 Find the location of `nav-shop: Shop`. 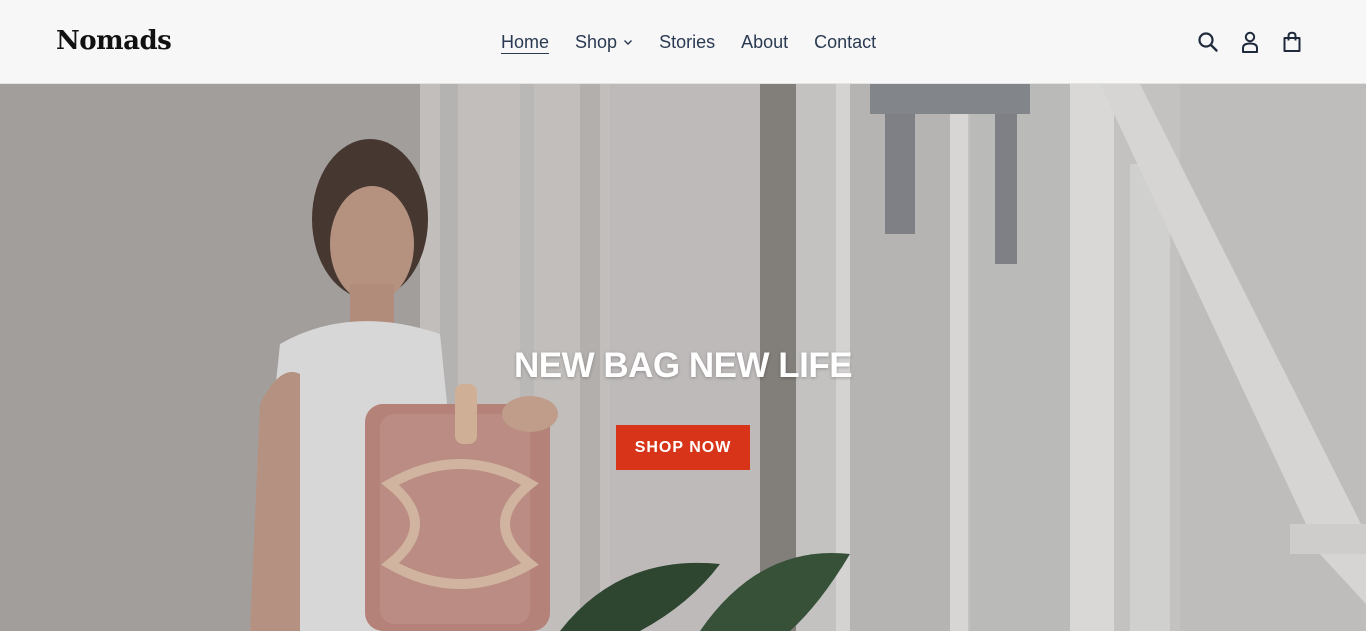

nav-shop: Shop is located at coordinates (604, 42).